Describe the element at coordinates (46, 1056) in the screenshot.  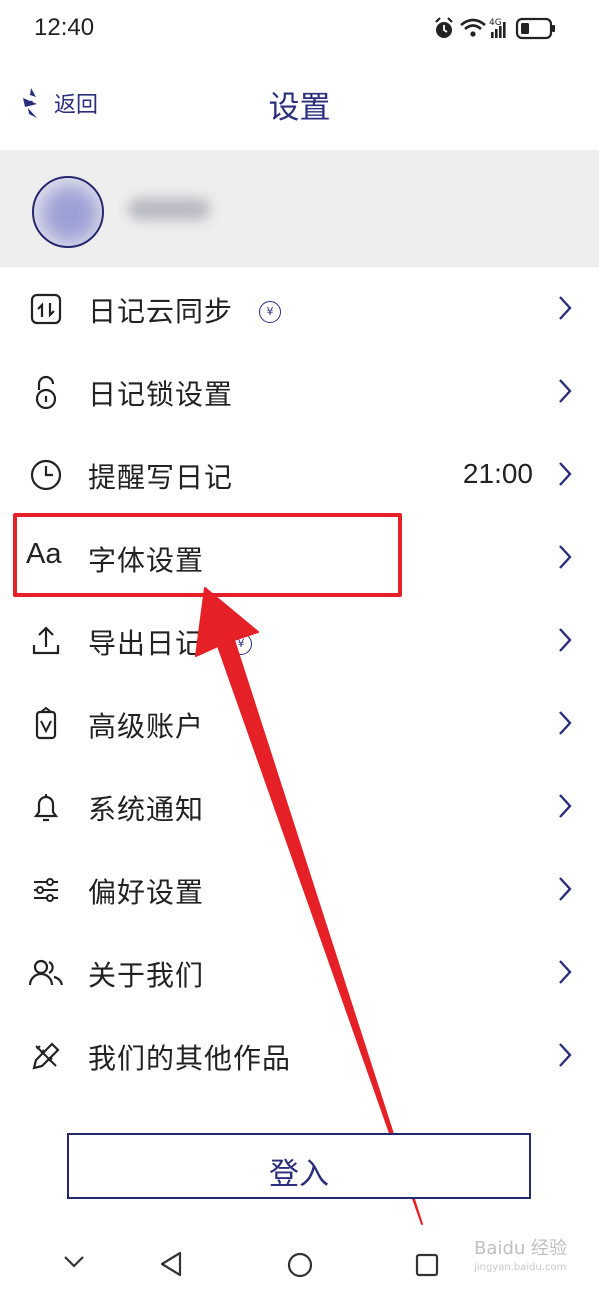
I see `pencil-ruler-icon` at that location.